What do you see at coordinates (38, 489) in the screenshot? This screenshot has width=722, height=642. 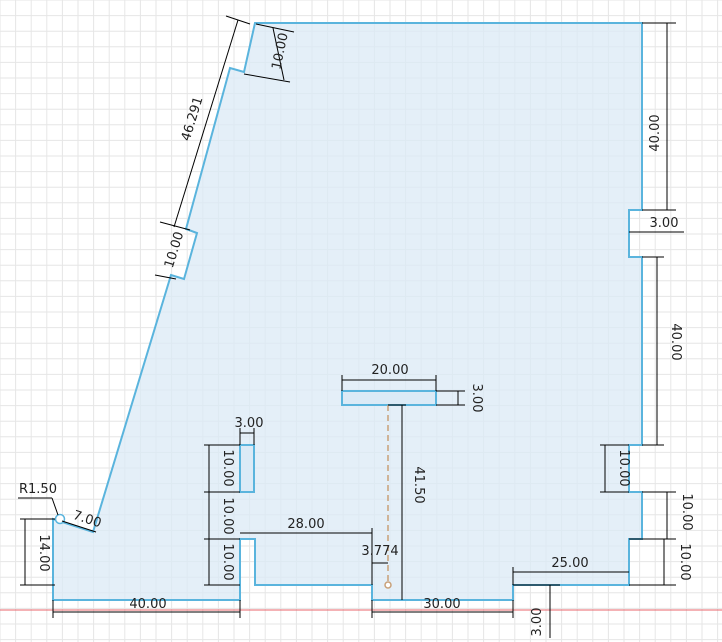 I see `svg-text: R1.50` at bounding box center [38, 489].